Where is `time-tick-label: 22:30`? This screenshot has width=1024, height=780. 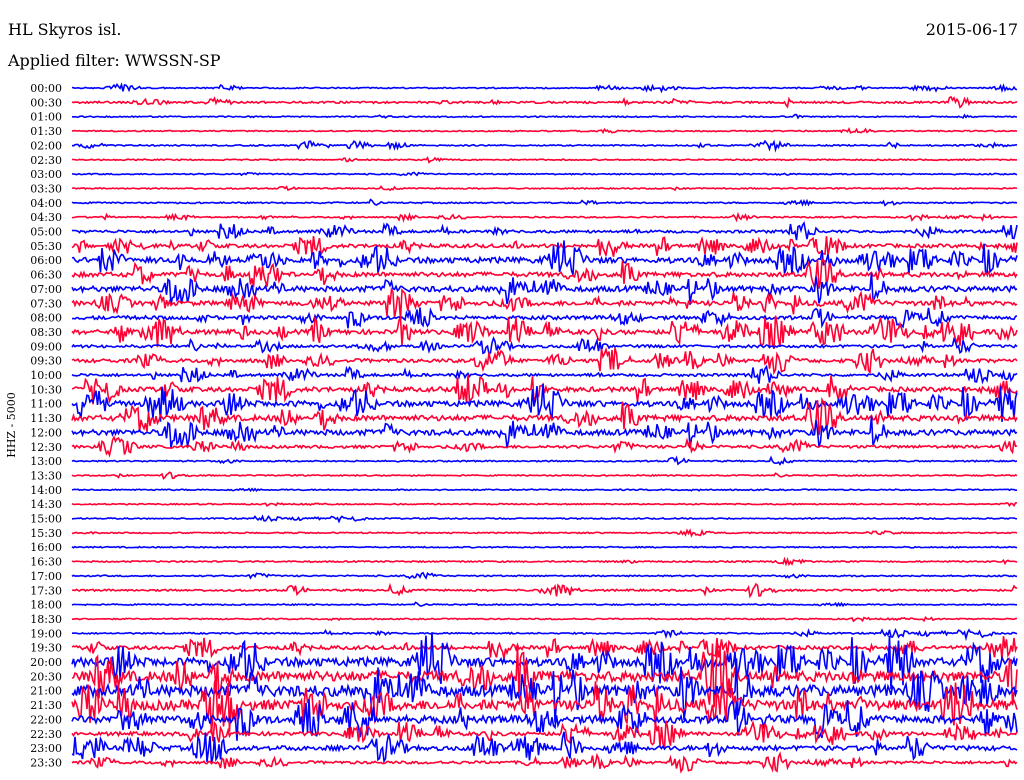
time-tick-label: 22:30 is located at coordinates (46, 734).